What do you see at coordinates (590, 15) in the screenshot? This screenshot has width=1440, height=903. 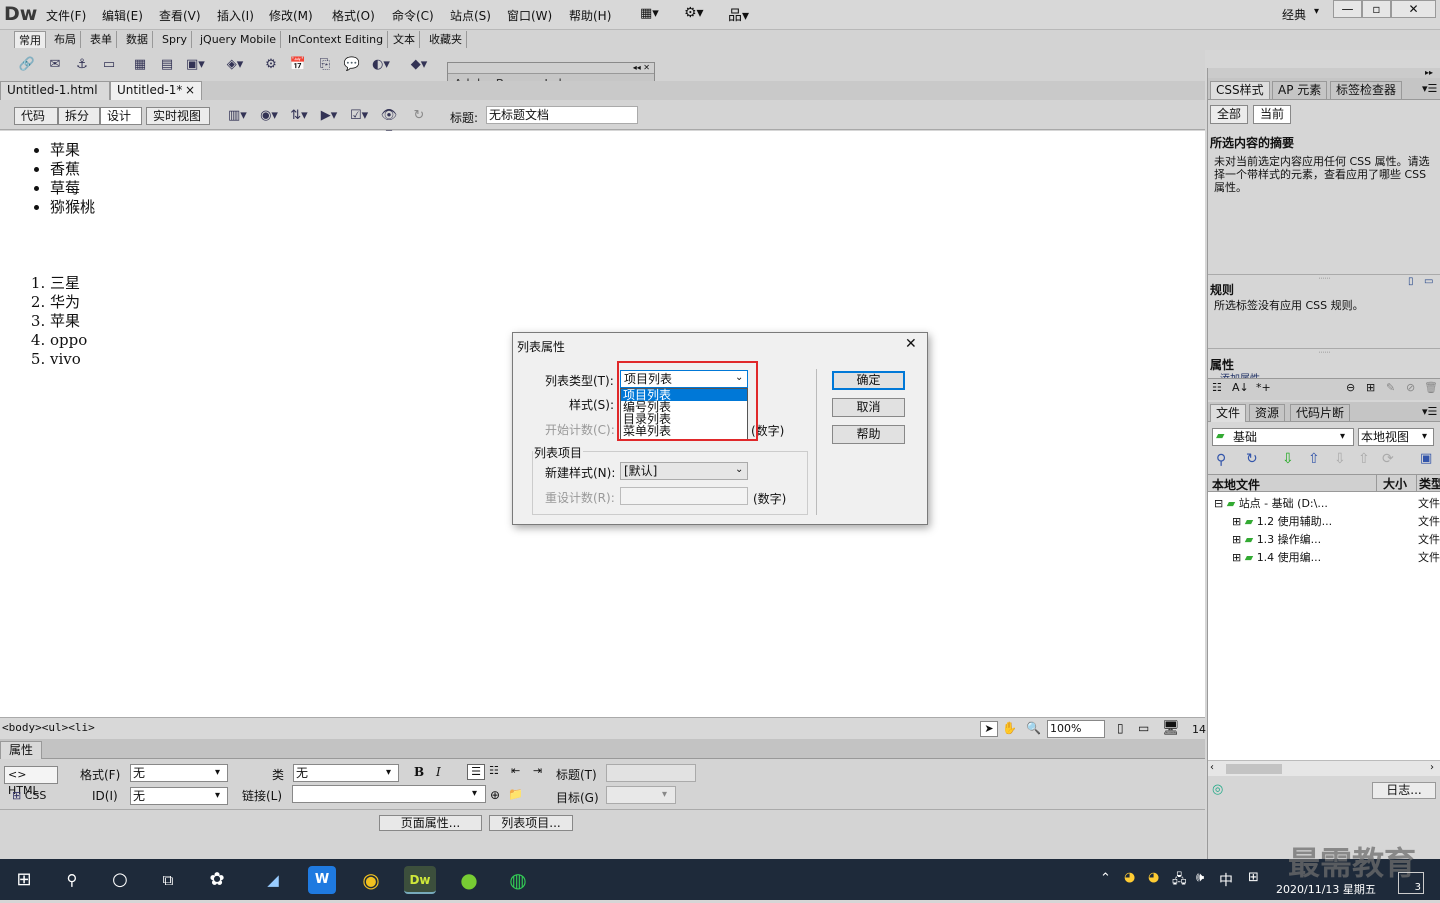 I see `menu-help: 帮助(H)` at bounding box center [590, 15].